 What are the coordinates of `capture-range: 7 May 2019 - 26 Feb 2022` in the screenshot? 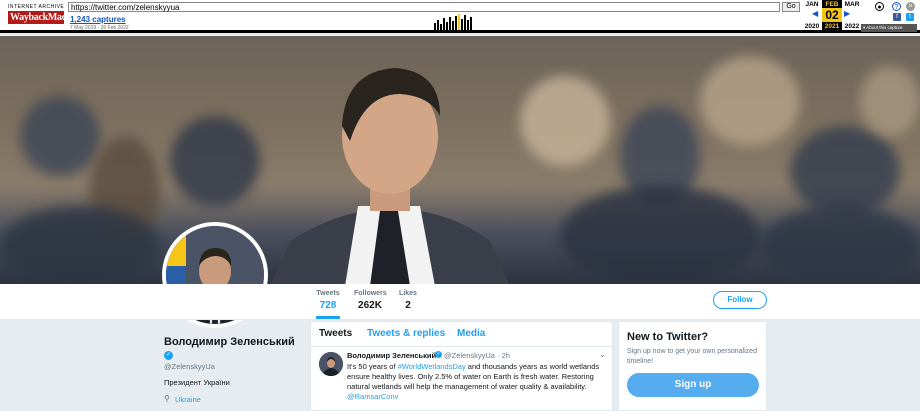 It's located at (99, 28).